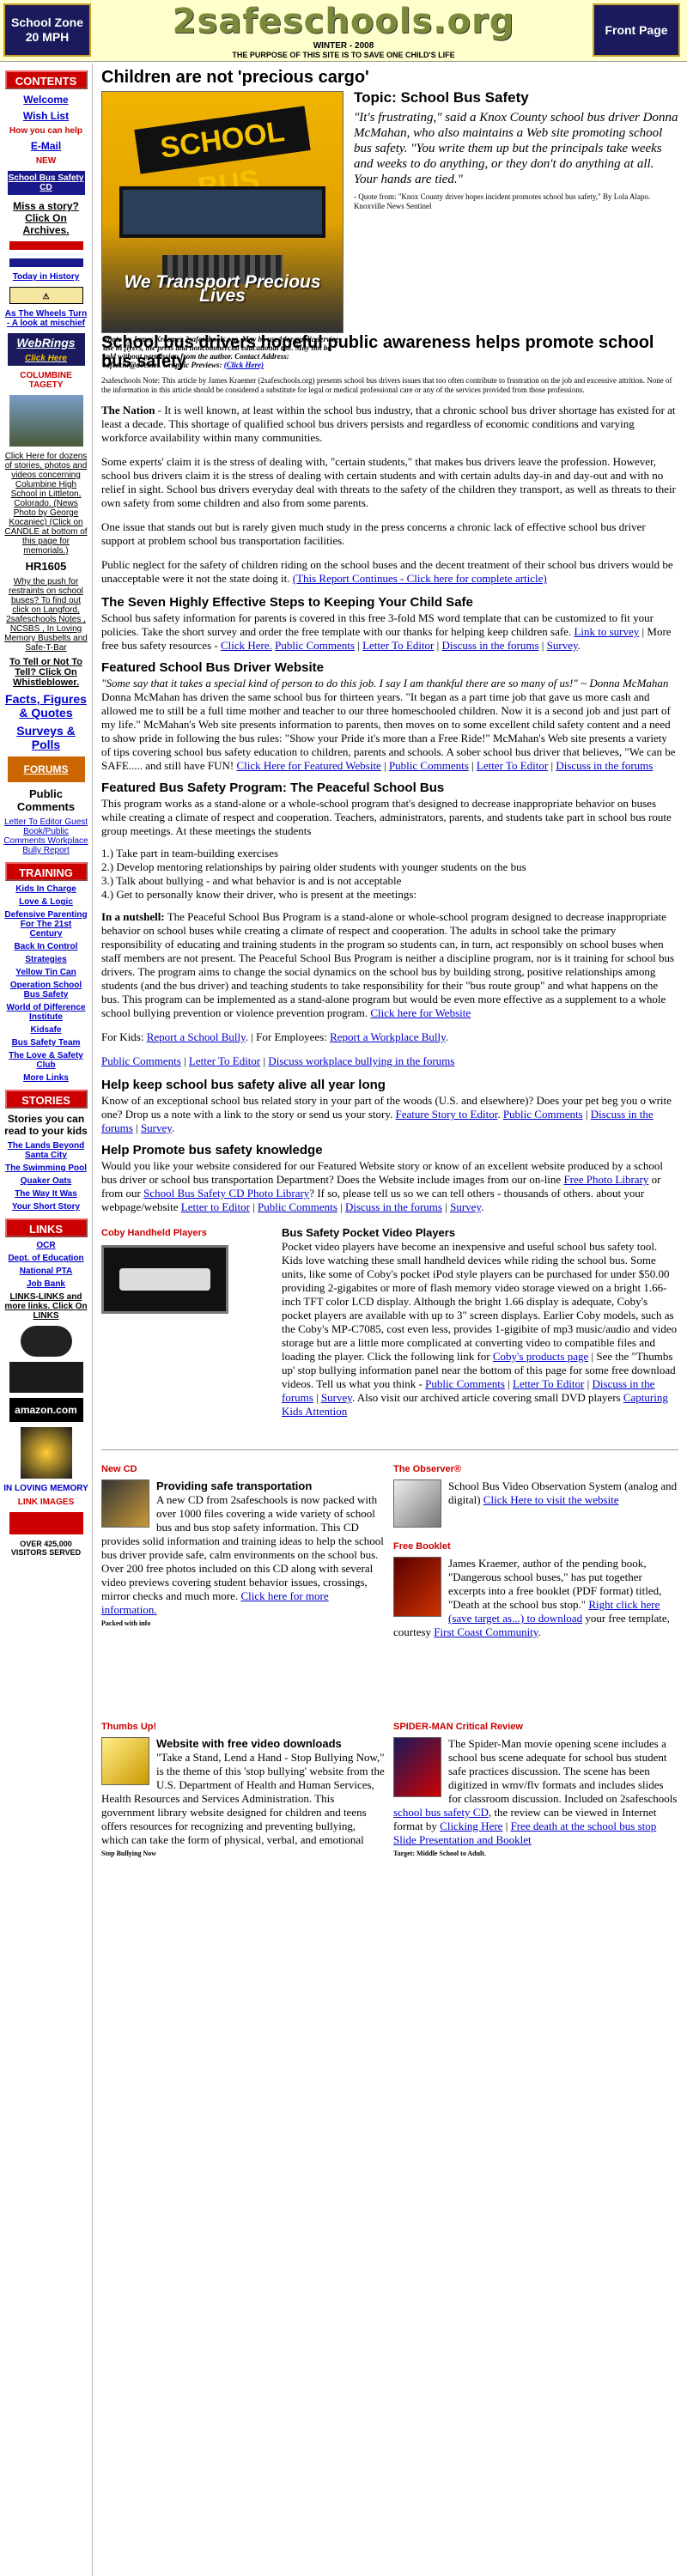 This screenshot has width=687, height=2576. I want to click on school-bus-photo: SCHOOL BUS We Transport Precious Lives, so click(222, 212).